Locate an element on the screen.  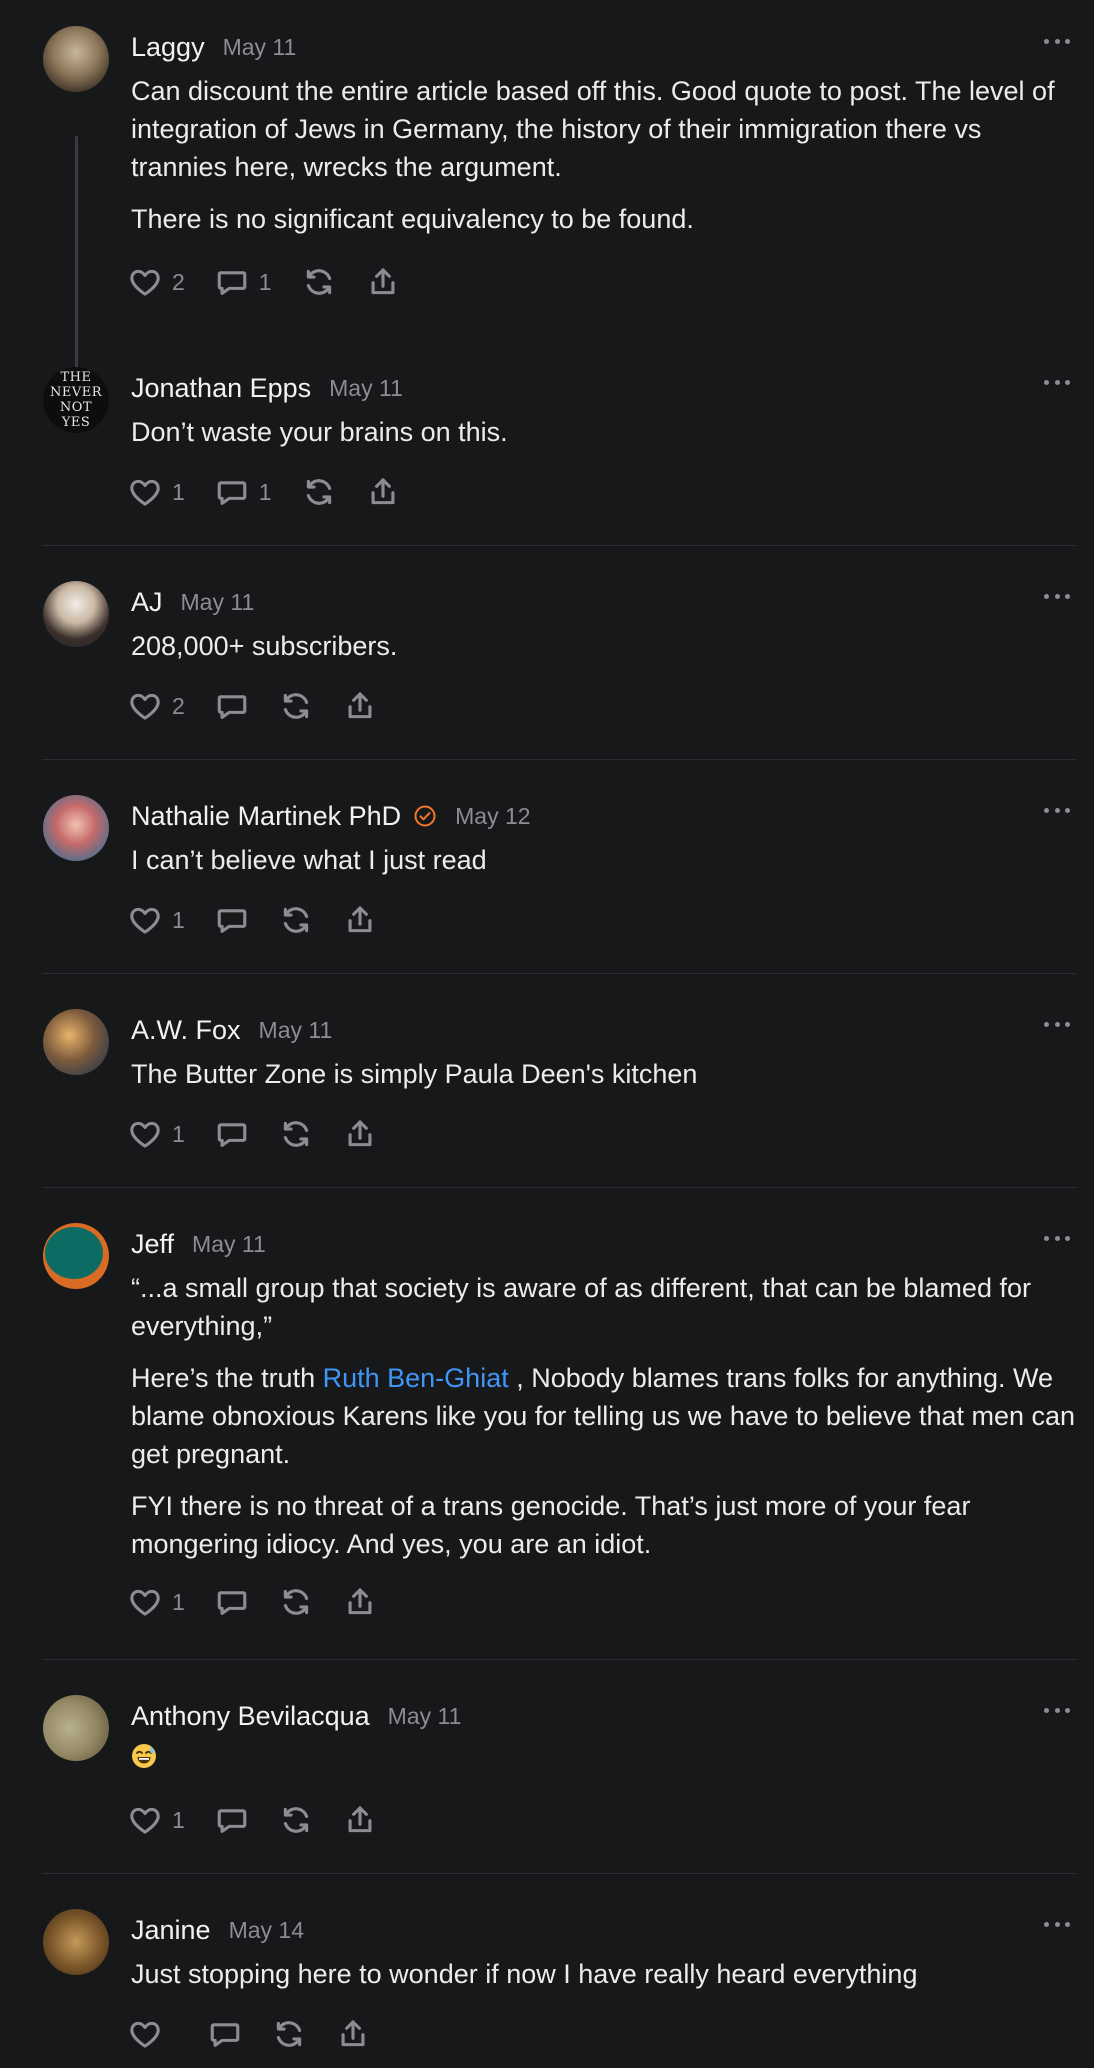
comment-header: Anthony Bevilacqua May 11 is located at coordinates (296, 1716).